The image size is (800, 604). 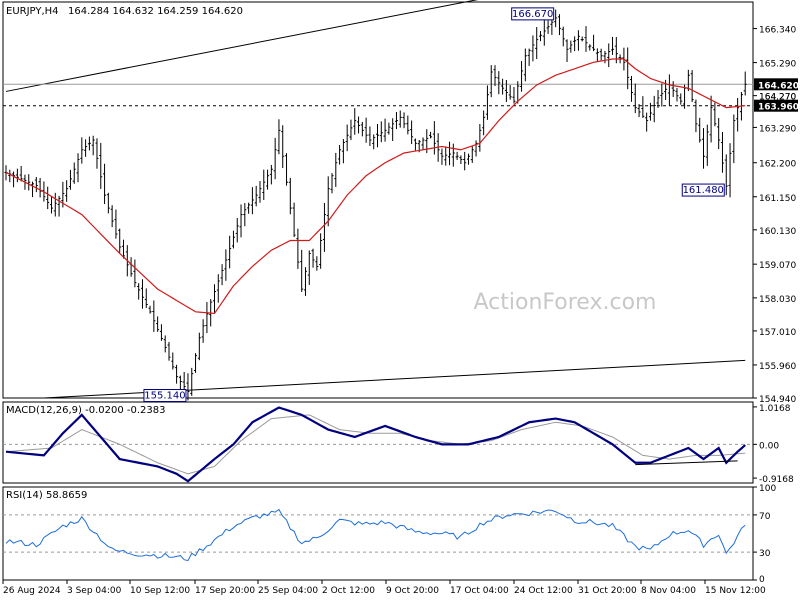 What do you see at coordinates (412, 591) in the screenshot?
I see `x-tick-label: 9 Oct 20:00` at bounding box center [412, 591].